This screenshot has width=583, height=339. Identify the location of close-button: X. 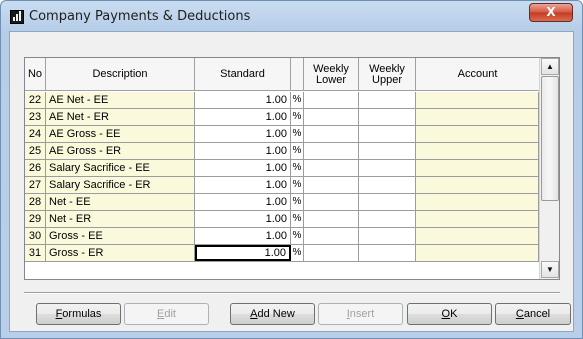
(551, 12).